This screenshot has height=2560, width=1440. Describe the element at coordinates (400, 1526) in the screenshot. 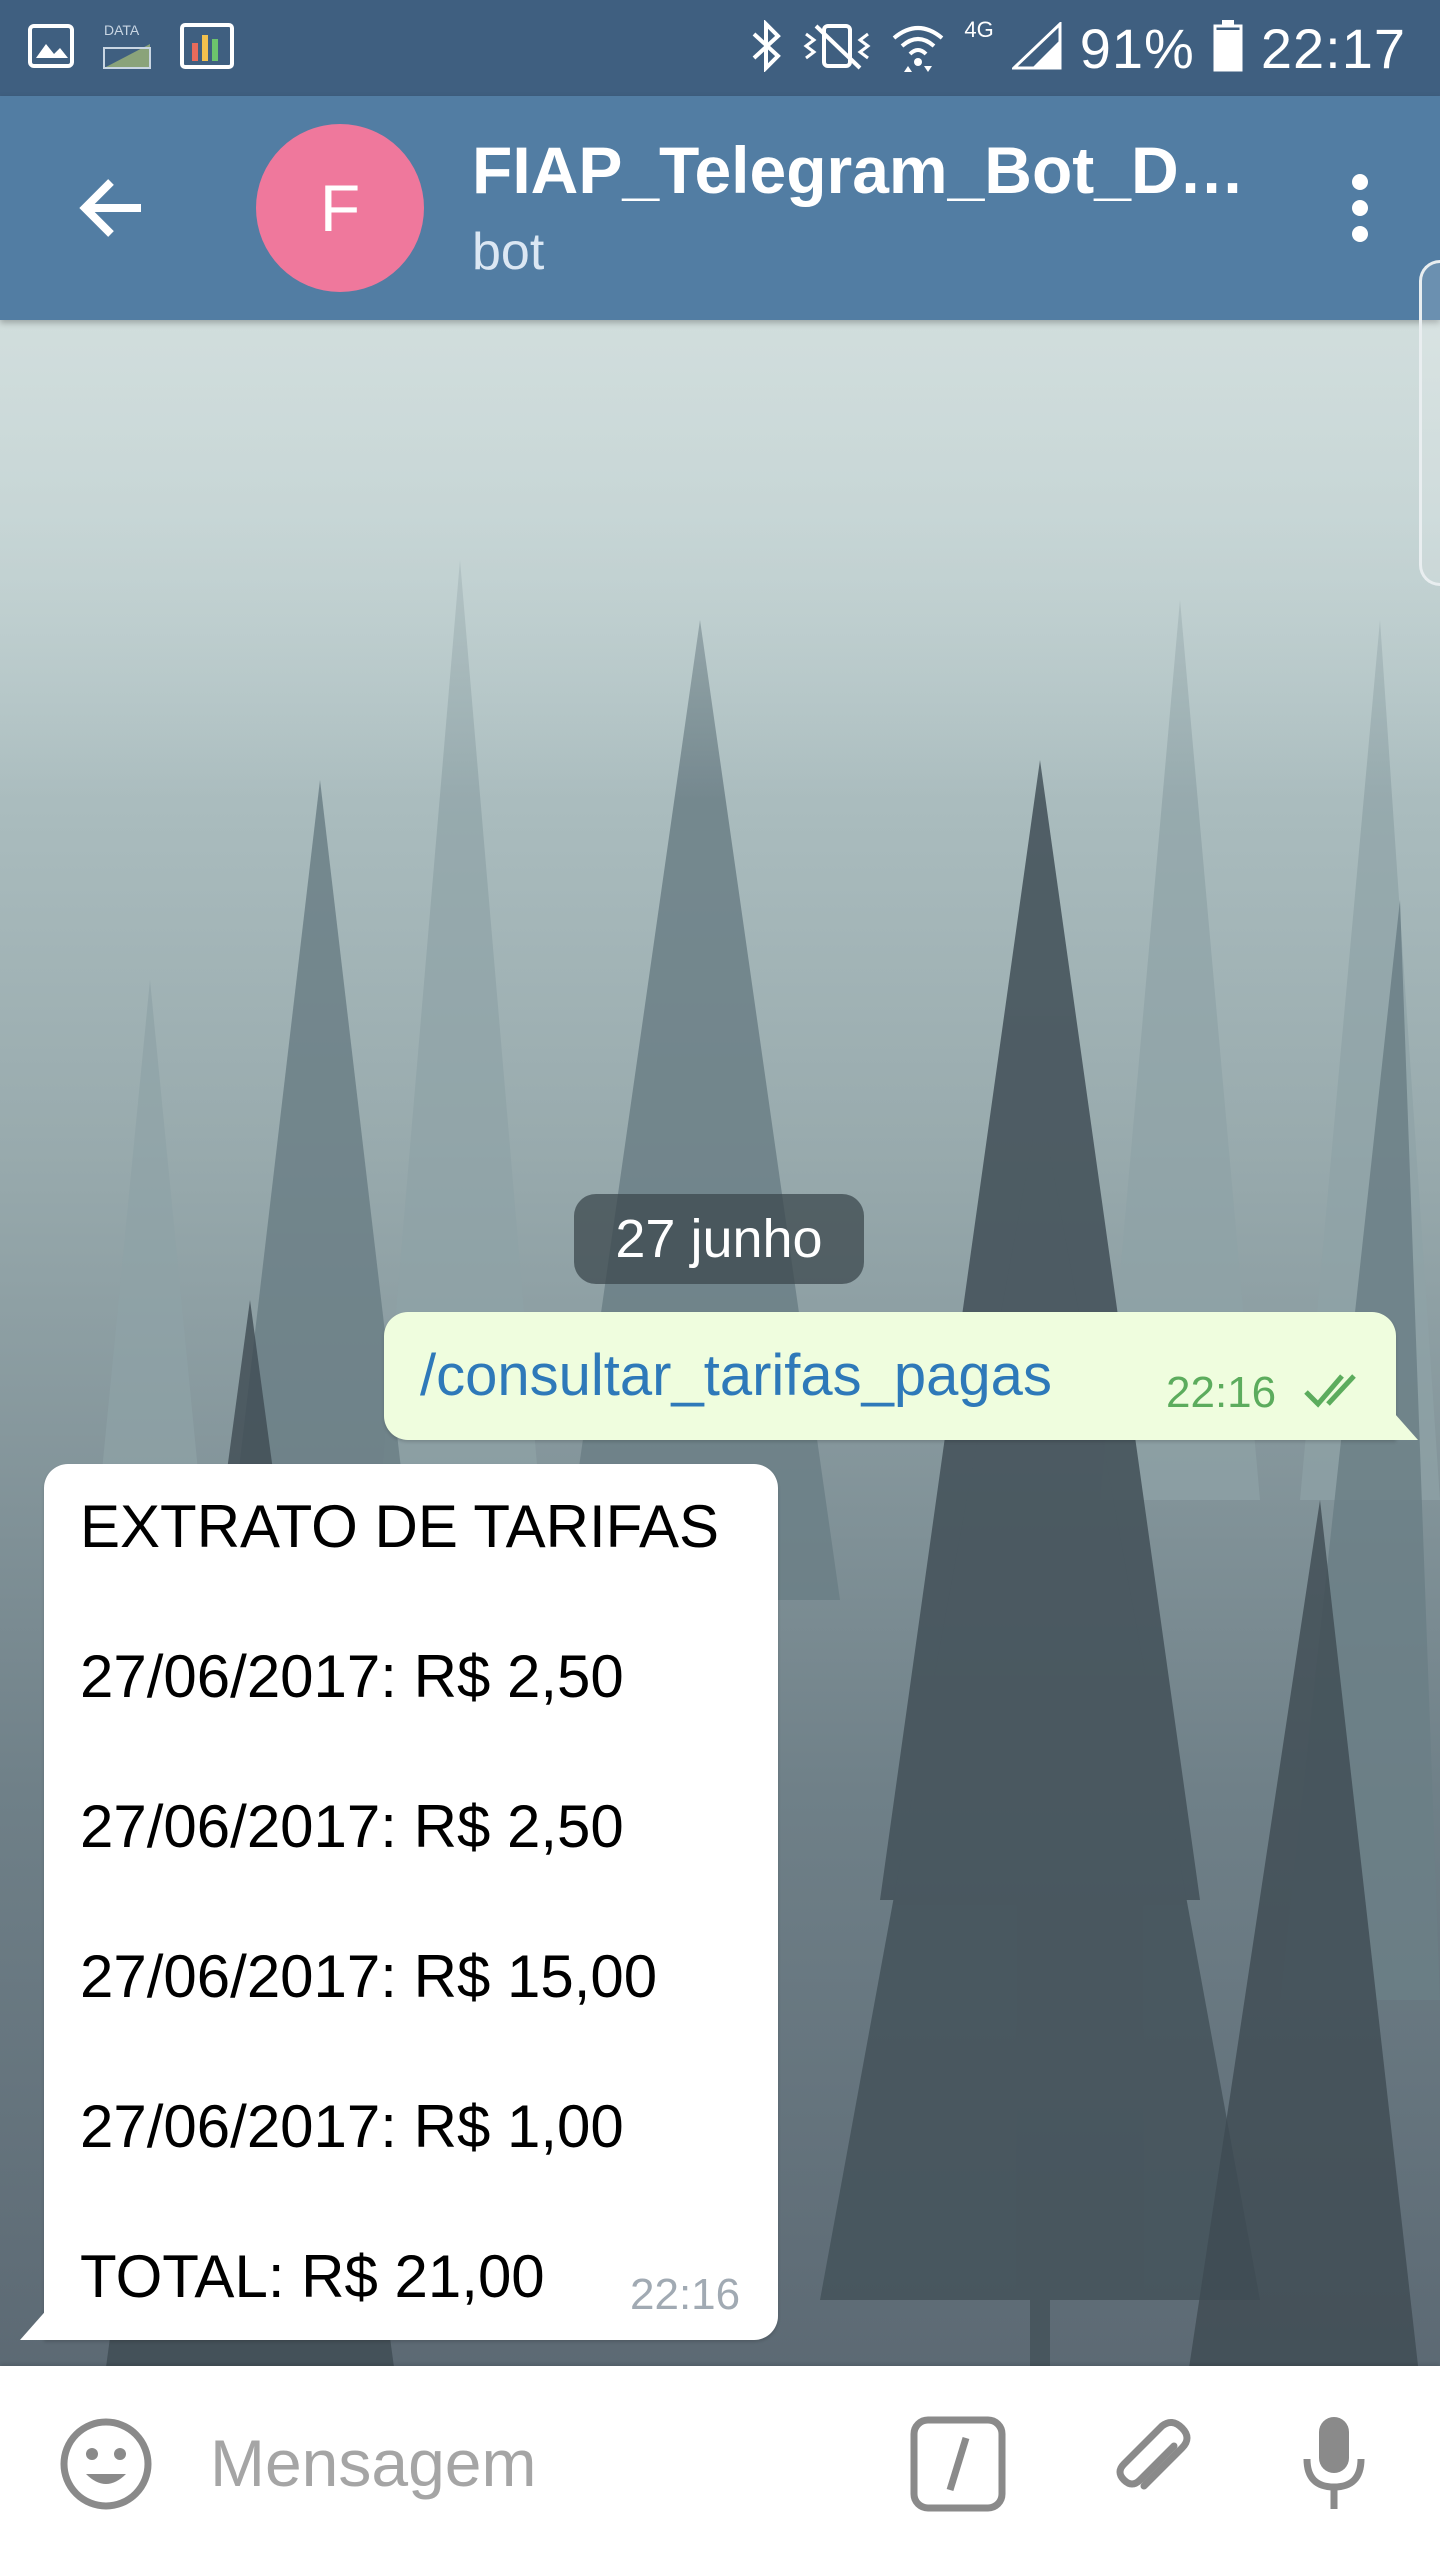

I see `message-line: EXTRATO DE TARIFAS` at that location.